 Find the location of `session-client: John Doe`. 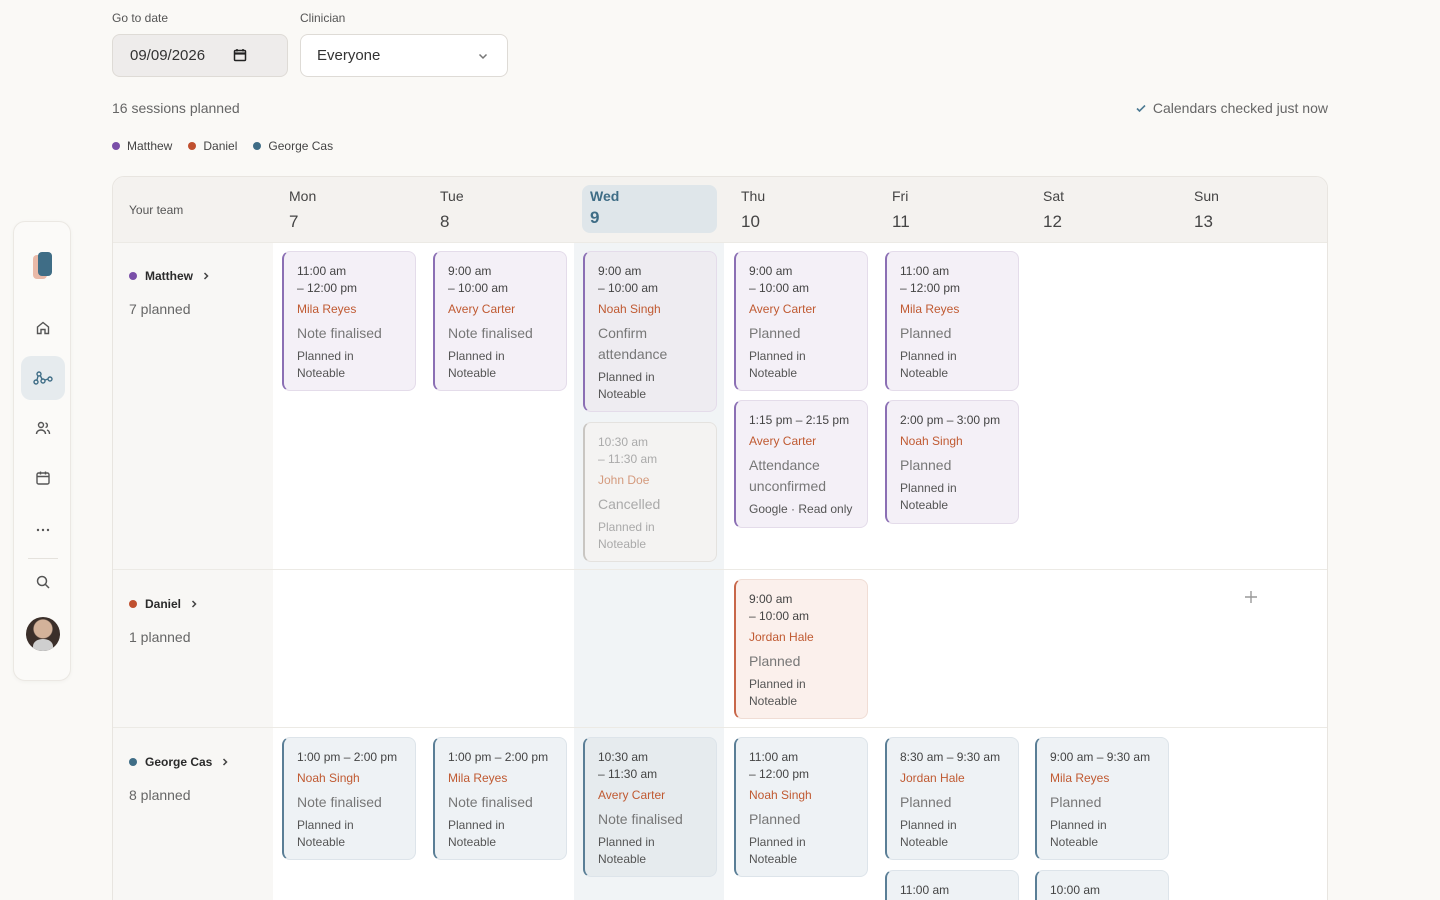

session-client: John Doe is located at coordinates (624, 480).